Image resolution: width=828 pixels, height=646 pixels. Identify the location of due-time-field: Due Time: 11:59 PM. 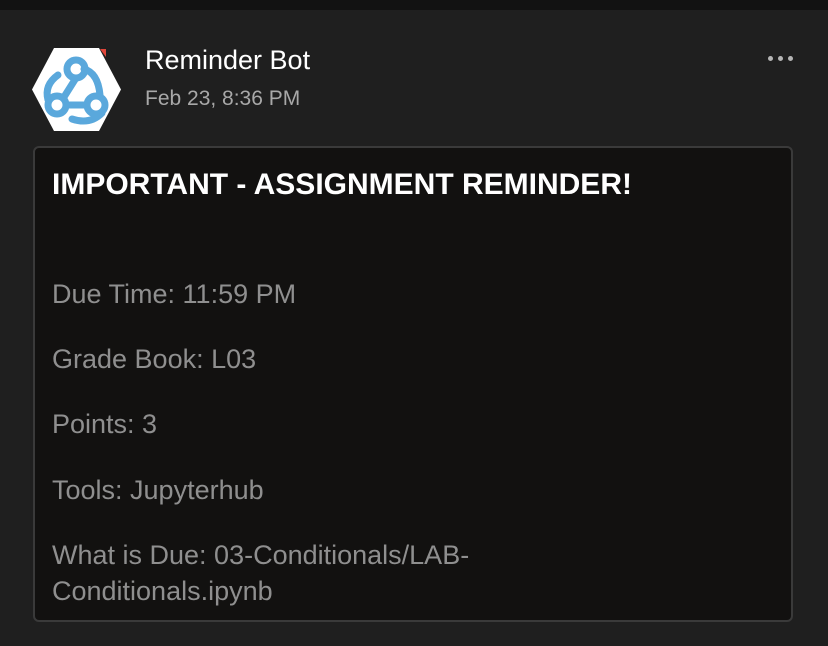
(174, 294).